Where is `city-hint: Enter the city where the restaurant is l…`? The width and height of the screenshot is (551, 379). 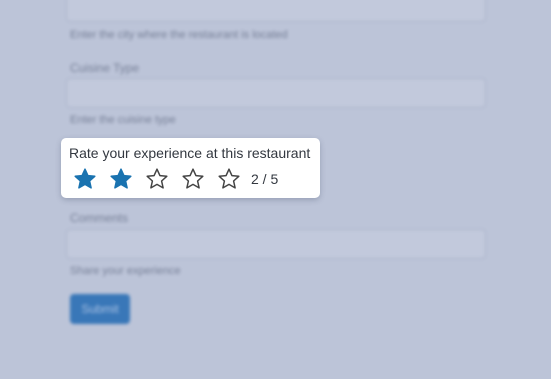 city-hint: Enter the city where the restaurant is l… is located at coordinates (179, 35).